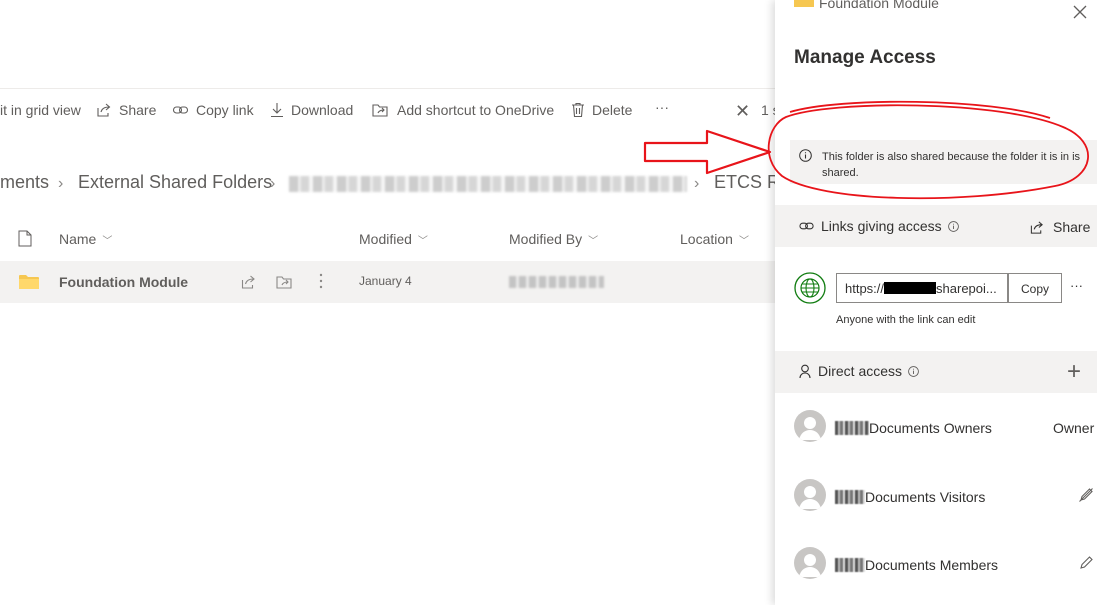 This screenshot has height=605, width=1097. Describe the element at coordinates (925, 497) in the screenshot. I see `member-name-label: Documents Visitors` at that location.